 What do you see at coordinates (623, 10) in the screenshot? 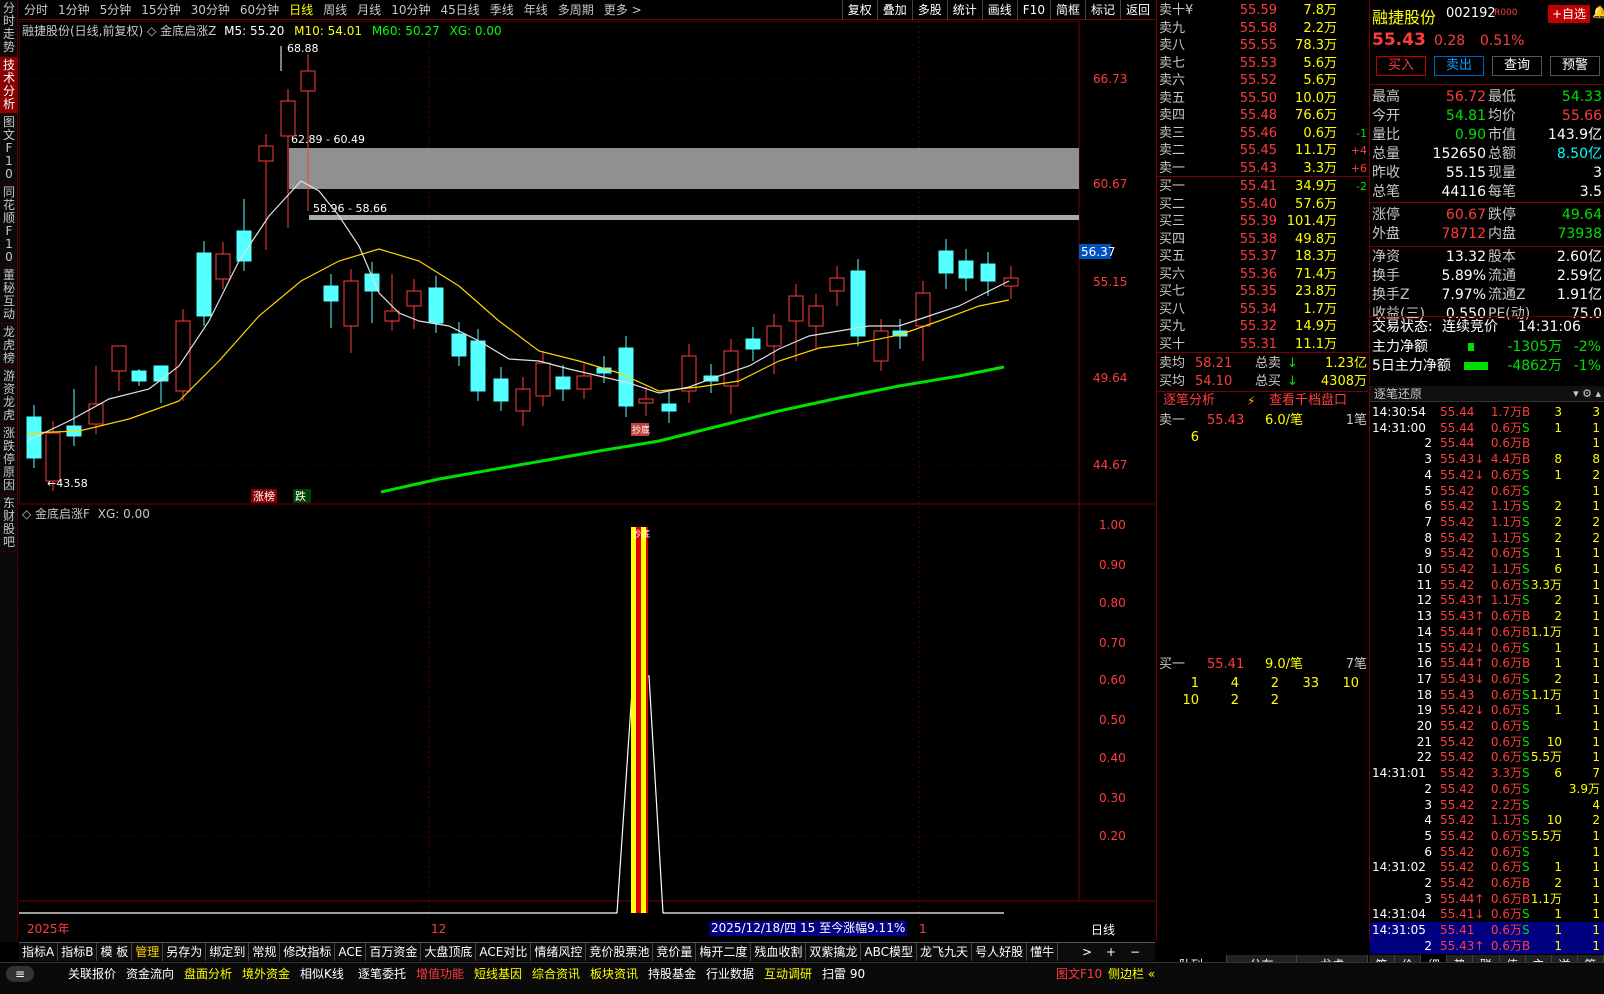
I see `period-tab-14: 更多 >` at bounding box center [623, 10].